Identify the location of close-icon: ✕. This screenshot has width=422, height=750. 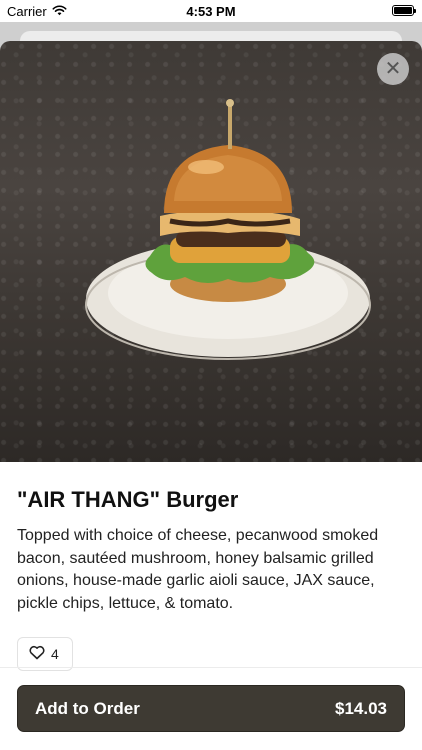
(393, 69).